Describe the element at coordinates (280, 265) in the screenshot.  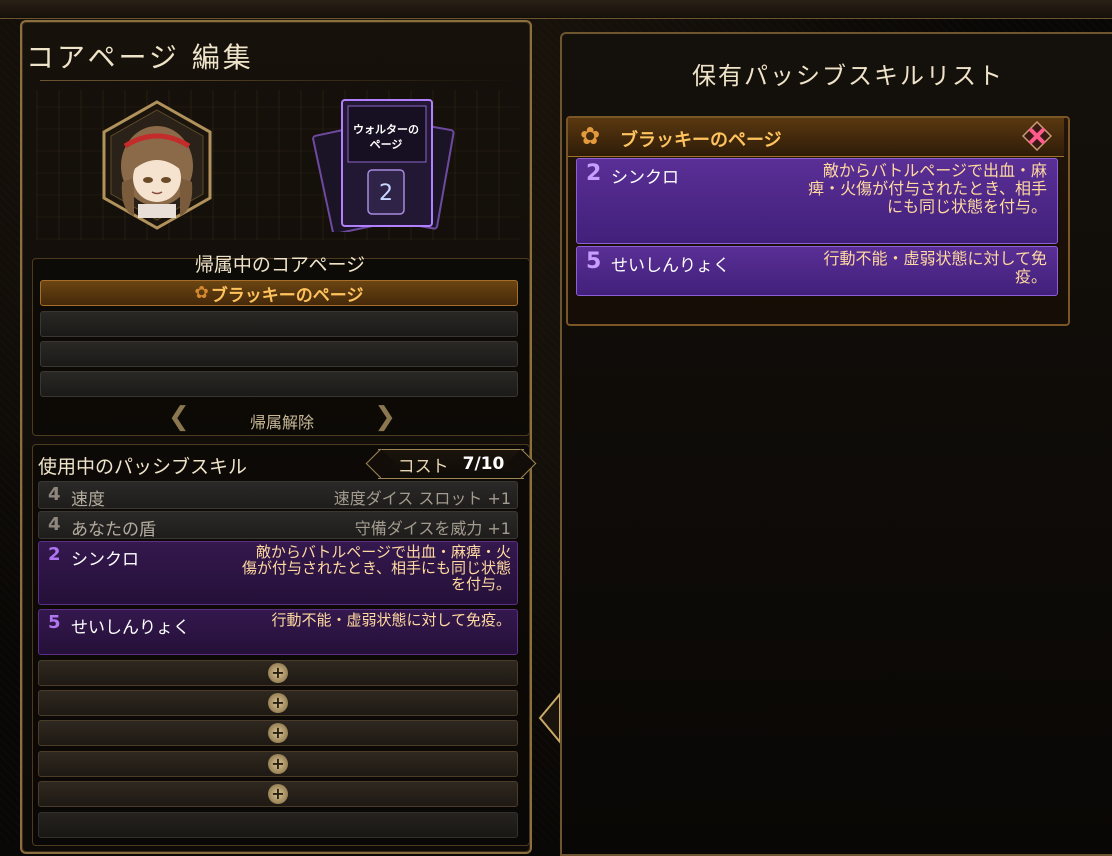
I see `attribution-header: 帰属中のコアページ` at that location.